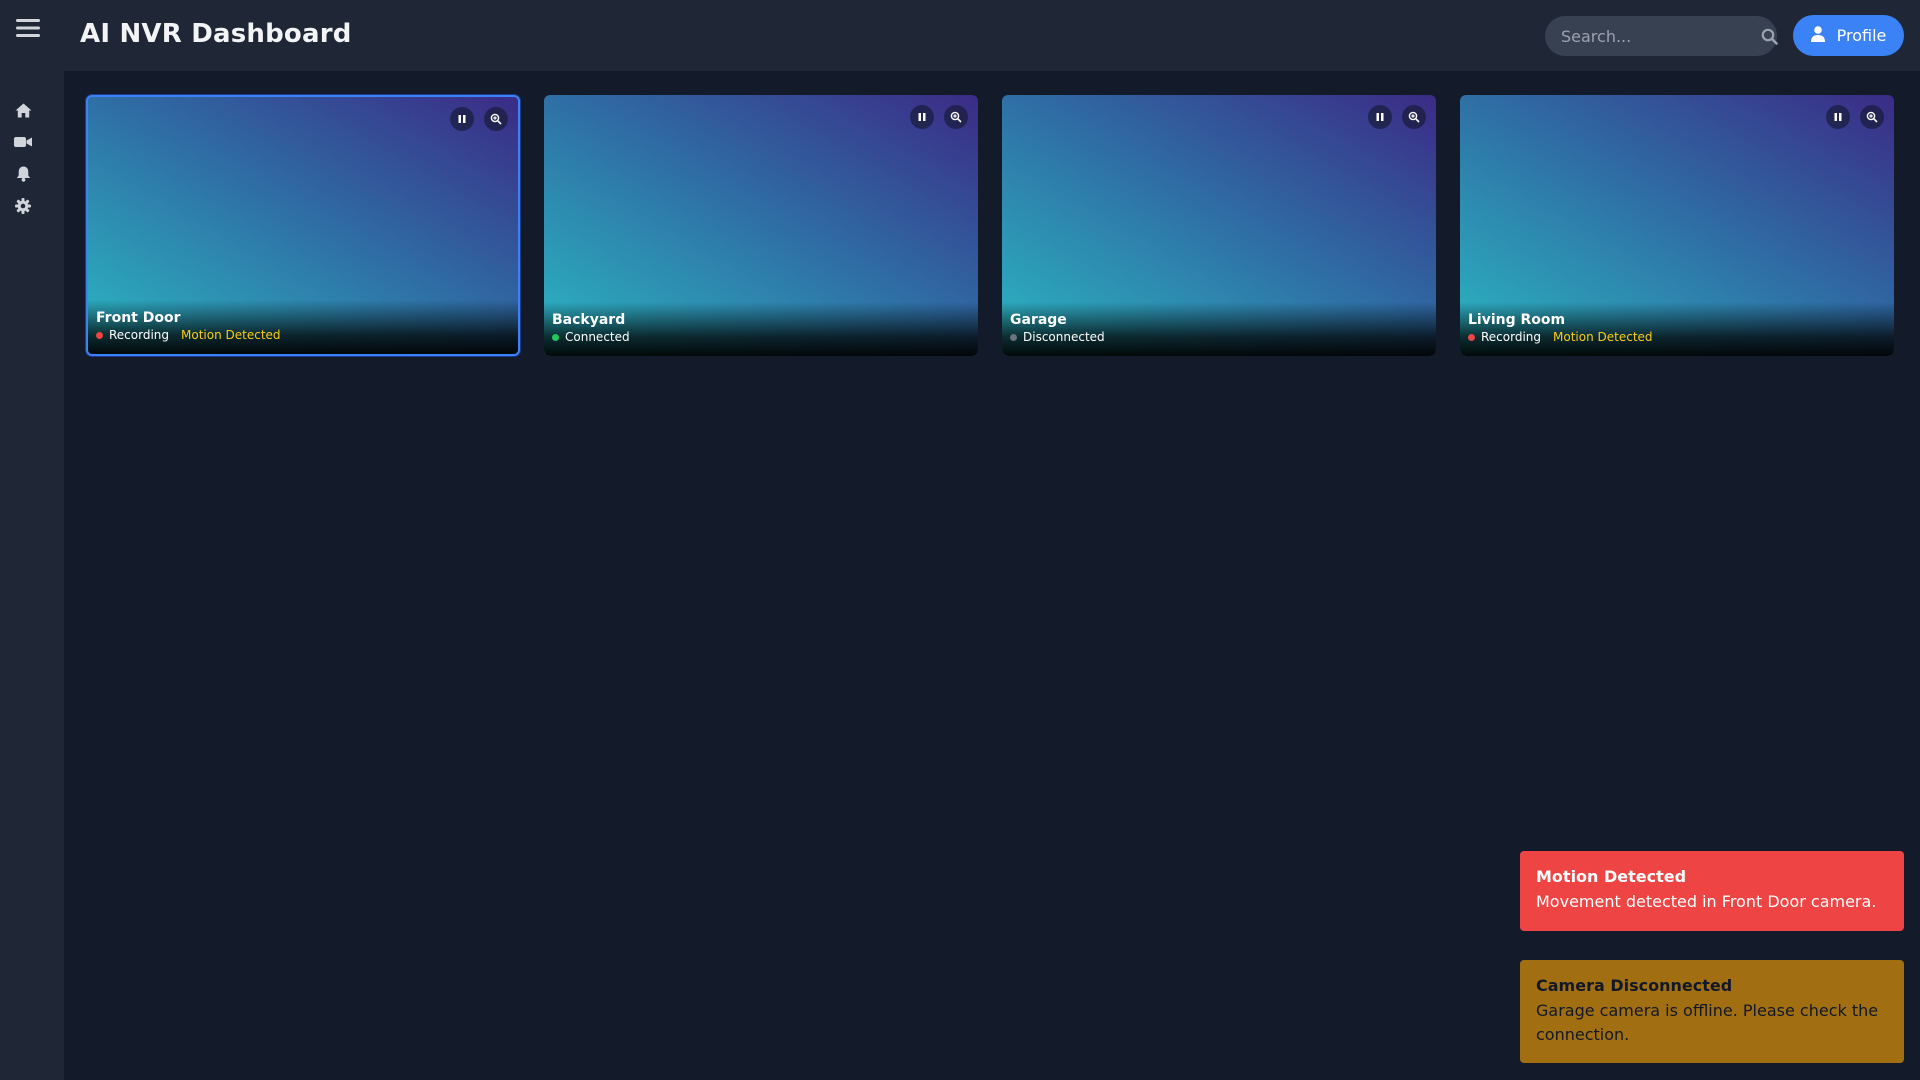 The height and width of the screenshot is (1080, 1920). I want to click on sidebar-item-cameras, so click(23, 142).